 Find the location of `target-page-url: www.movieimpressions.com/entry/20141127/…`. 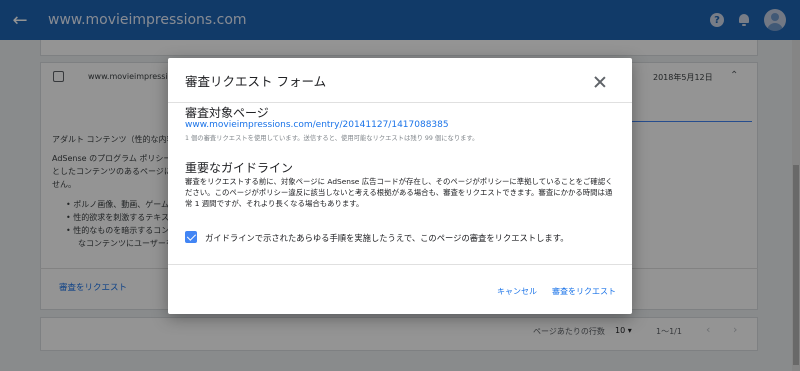

target-page-url: www.movieimpressions.com/entry/20141127/… is located at coordinates (317, 125).